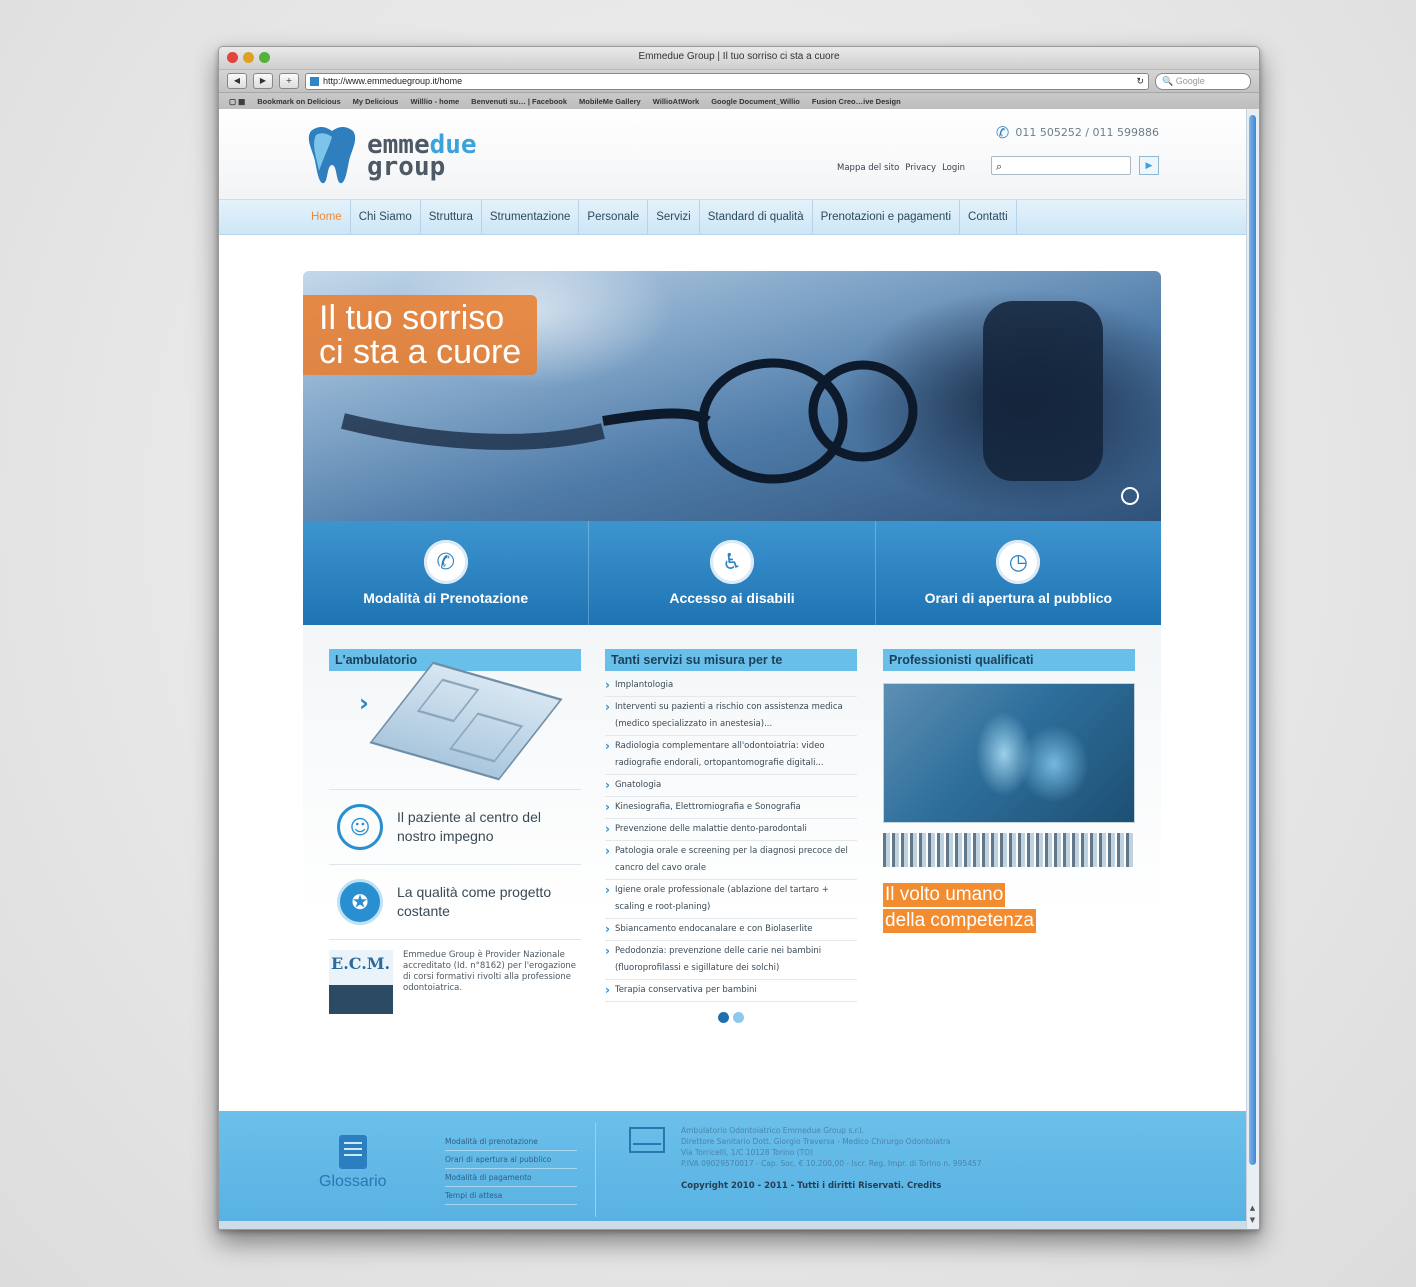 Image resolution: width=1416 pixels, height=1287 pixels. I want to click on opening-hours-link: ◷ Orari di apertura al pubblico, so click(1018, 573).